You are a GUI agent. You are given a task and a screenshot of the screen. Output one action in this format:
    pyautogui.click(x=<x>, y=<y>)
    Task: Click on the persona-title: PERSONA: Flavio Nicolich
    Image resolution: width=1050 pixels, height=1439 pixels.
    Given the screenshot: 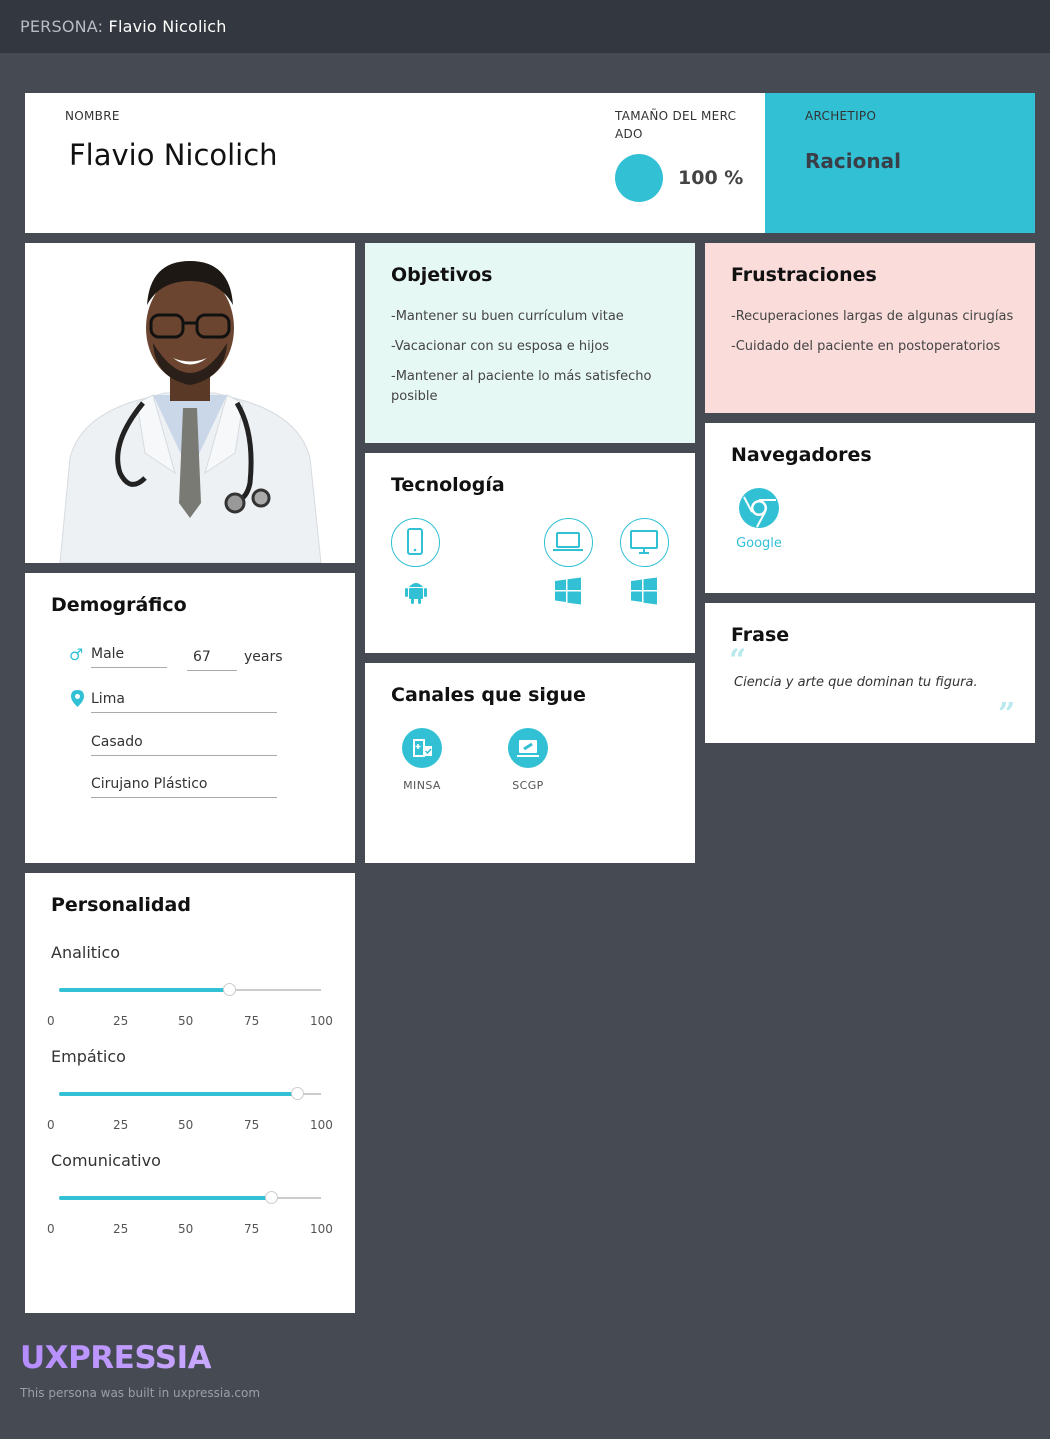 What is the action you would take?
    pyautogui.click(x=123, y=26)
    